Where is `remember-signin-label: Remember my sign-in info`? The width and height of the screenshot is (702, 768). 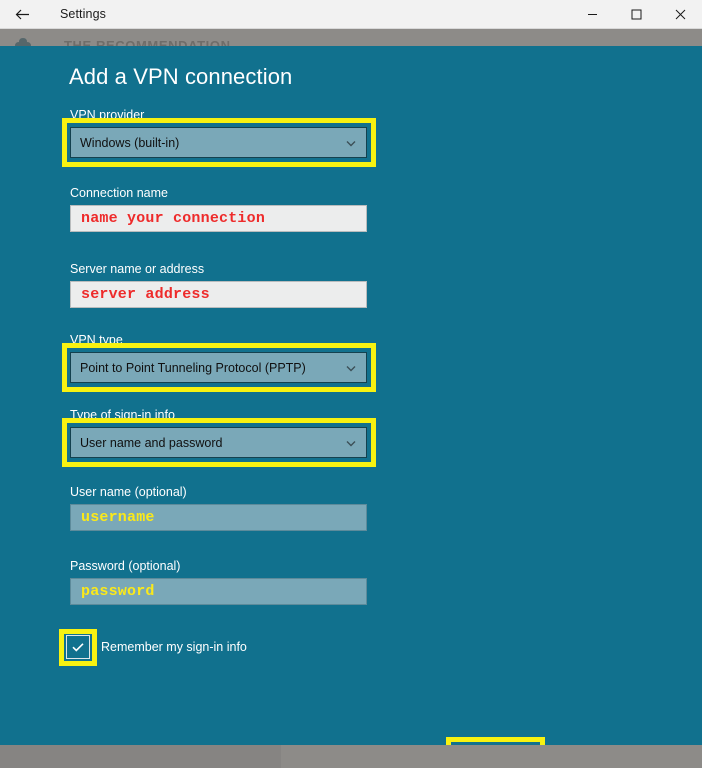
remember-signin-label: Remember my sign-in info is located at coordinates (174, 647).